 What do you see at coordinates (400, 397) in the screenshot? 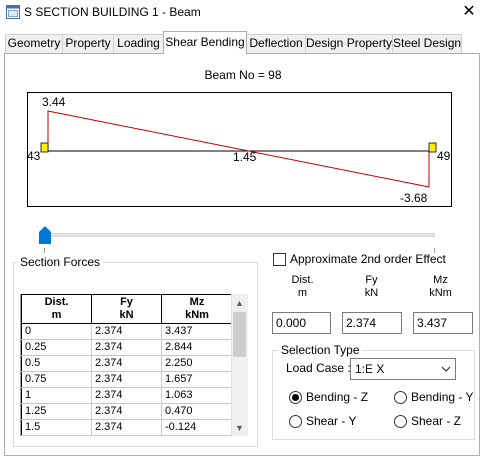
I see `bending-y-radio` at bounding box center [400, 397].